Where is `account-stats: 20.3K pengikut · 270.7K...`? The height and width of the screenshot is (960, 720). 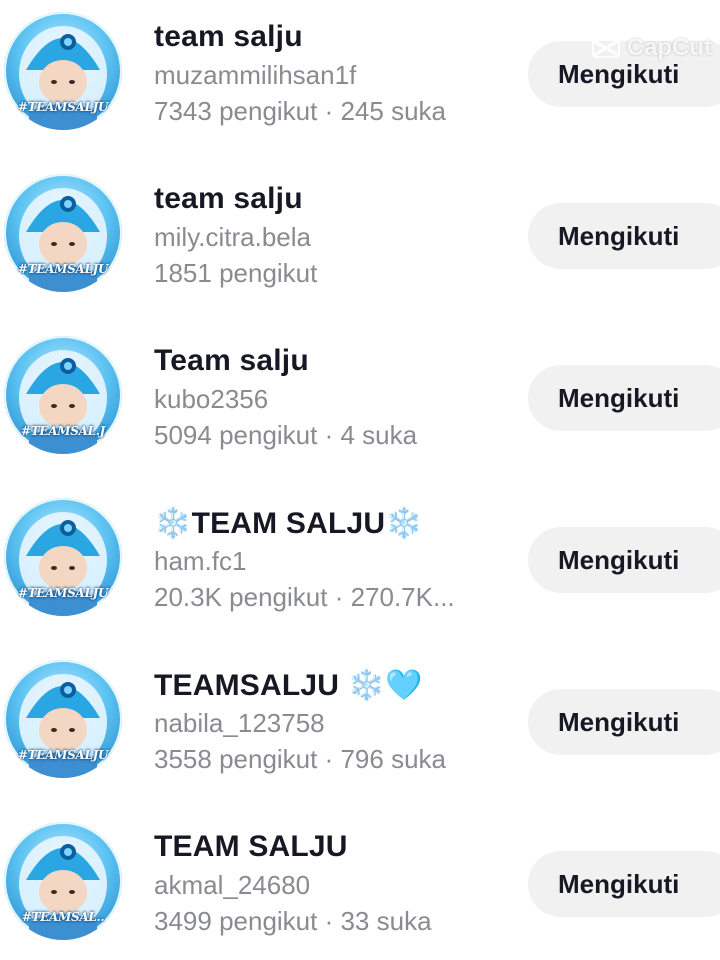 account-stats: 20.3K pengikut · 270.7K... is located at coordinates (304, 597).